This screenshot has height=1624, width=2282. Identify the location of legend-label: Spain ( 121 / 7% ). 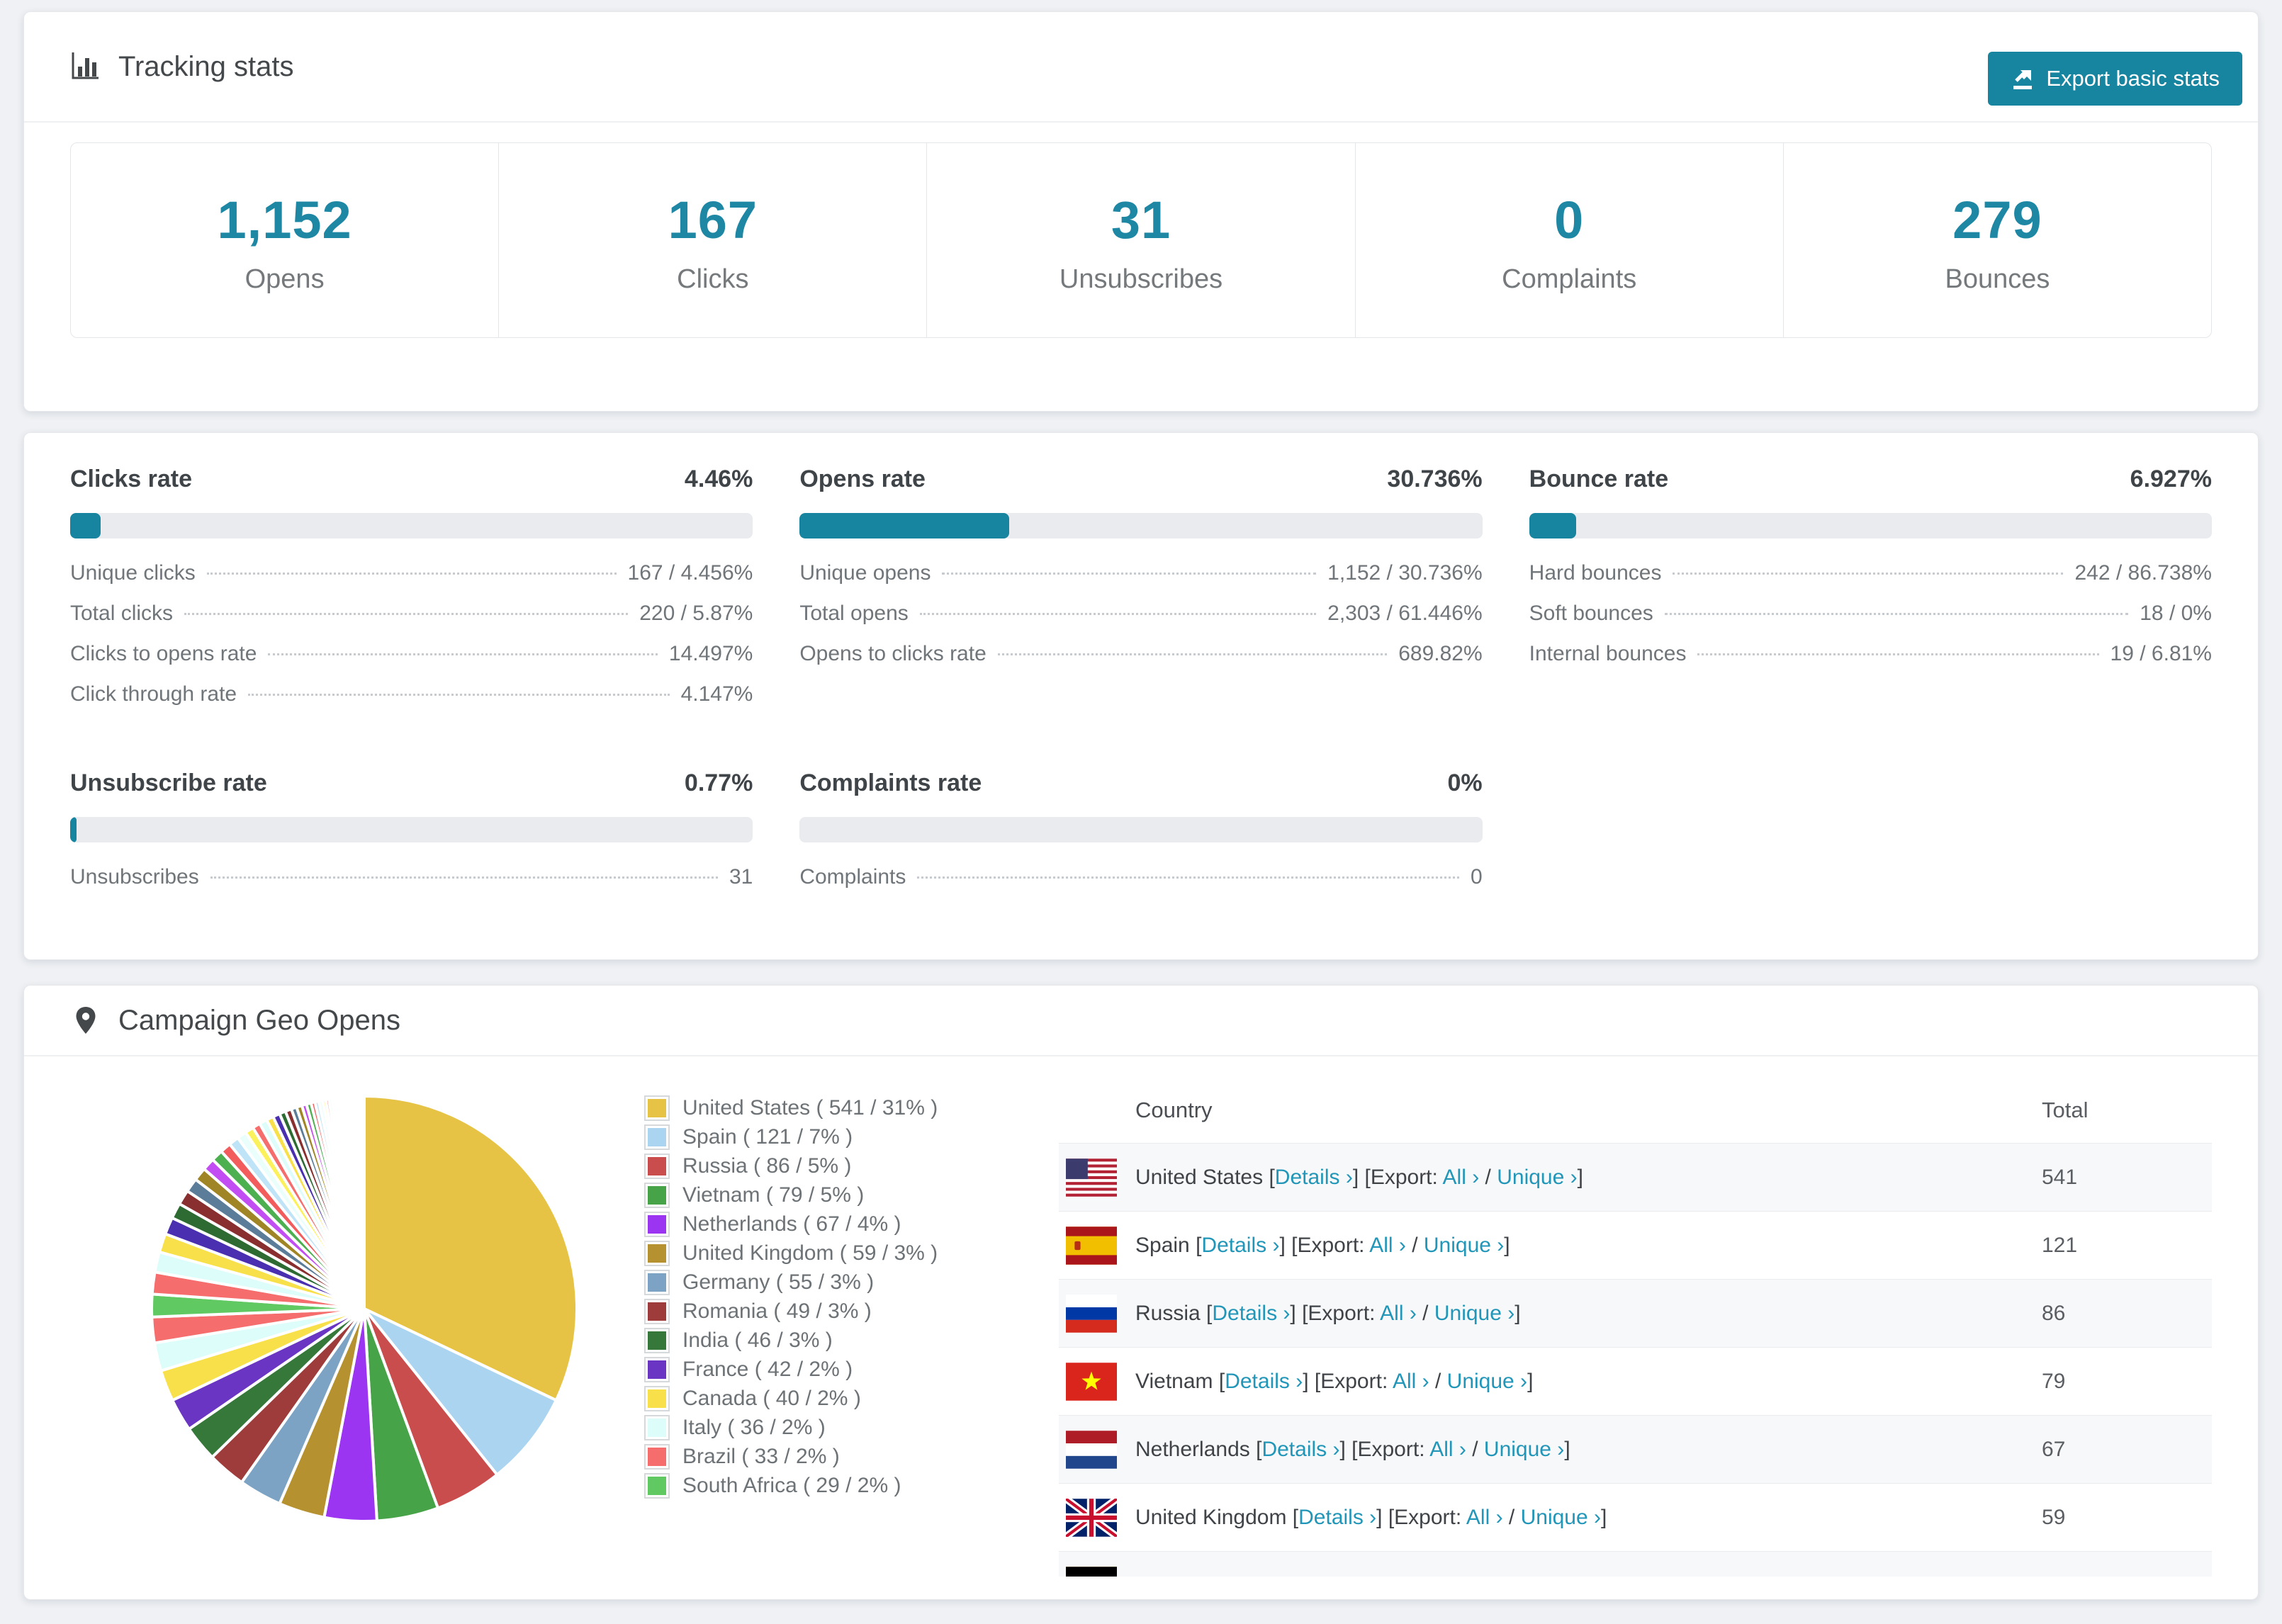
(767, 1136).